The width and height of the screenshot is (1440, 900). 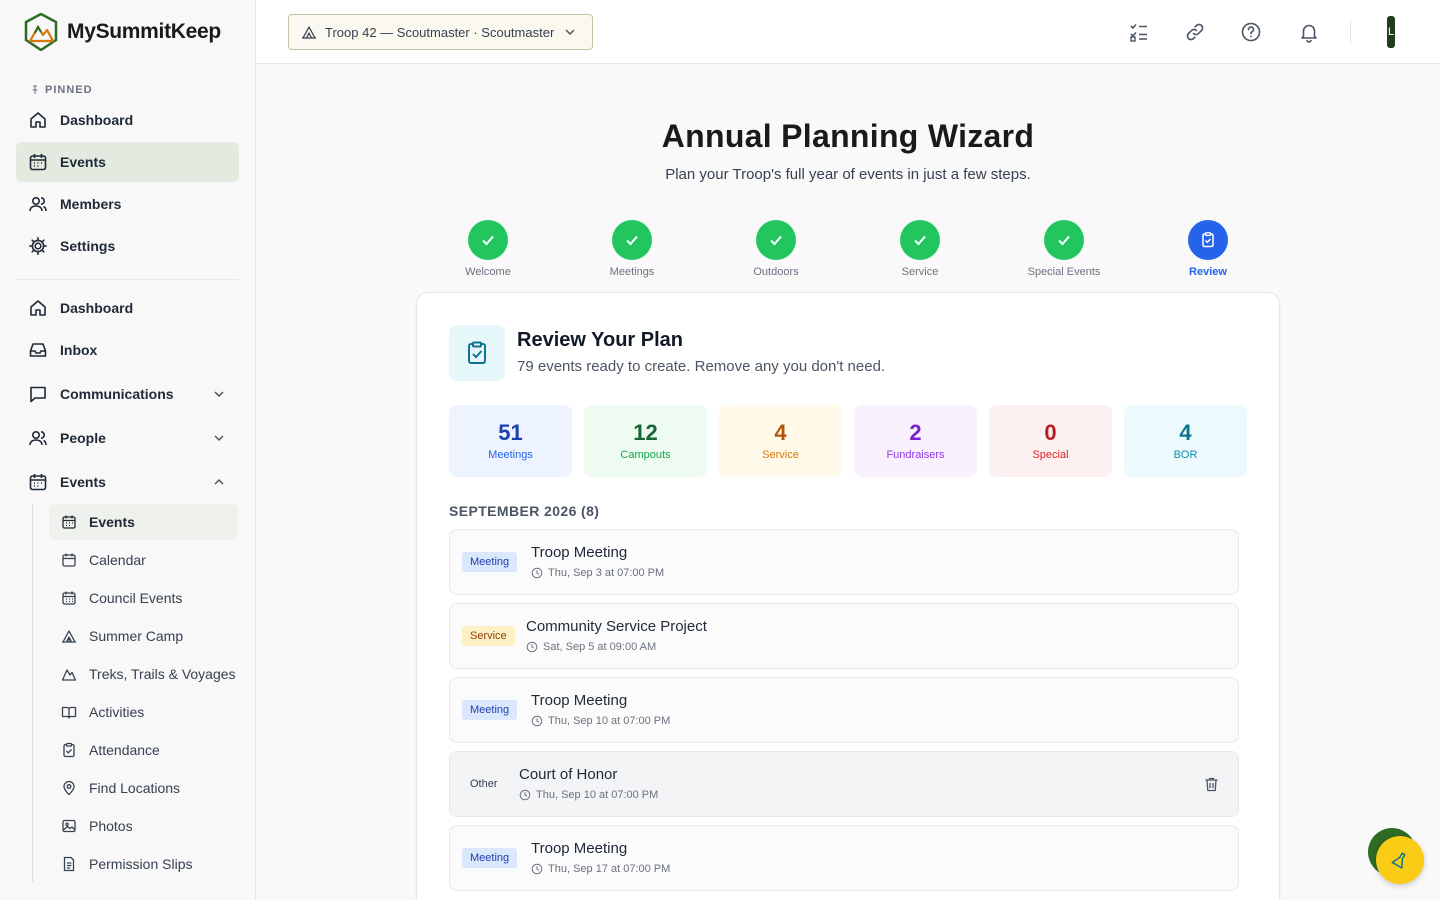 What do you see at coordinates (510, 432) in the screenshot?
I see `stat-value: 51` at bounding box center [510, 432].